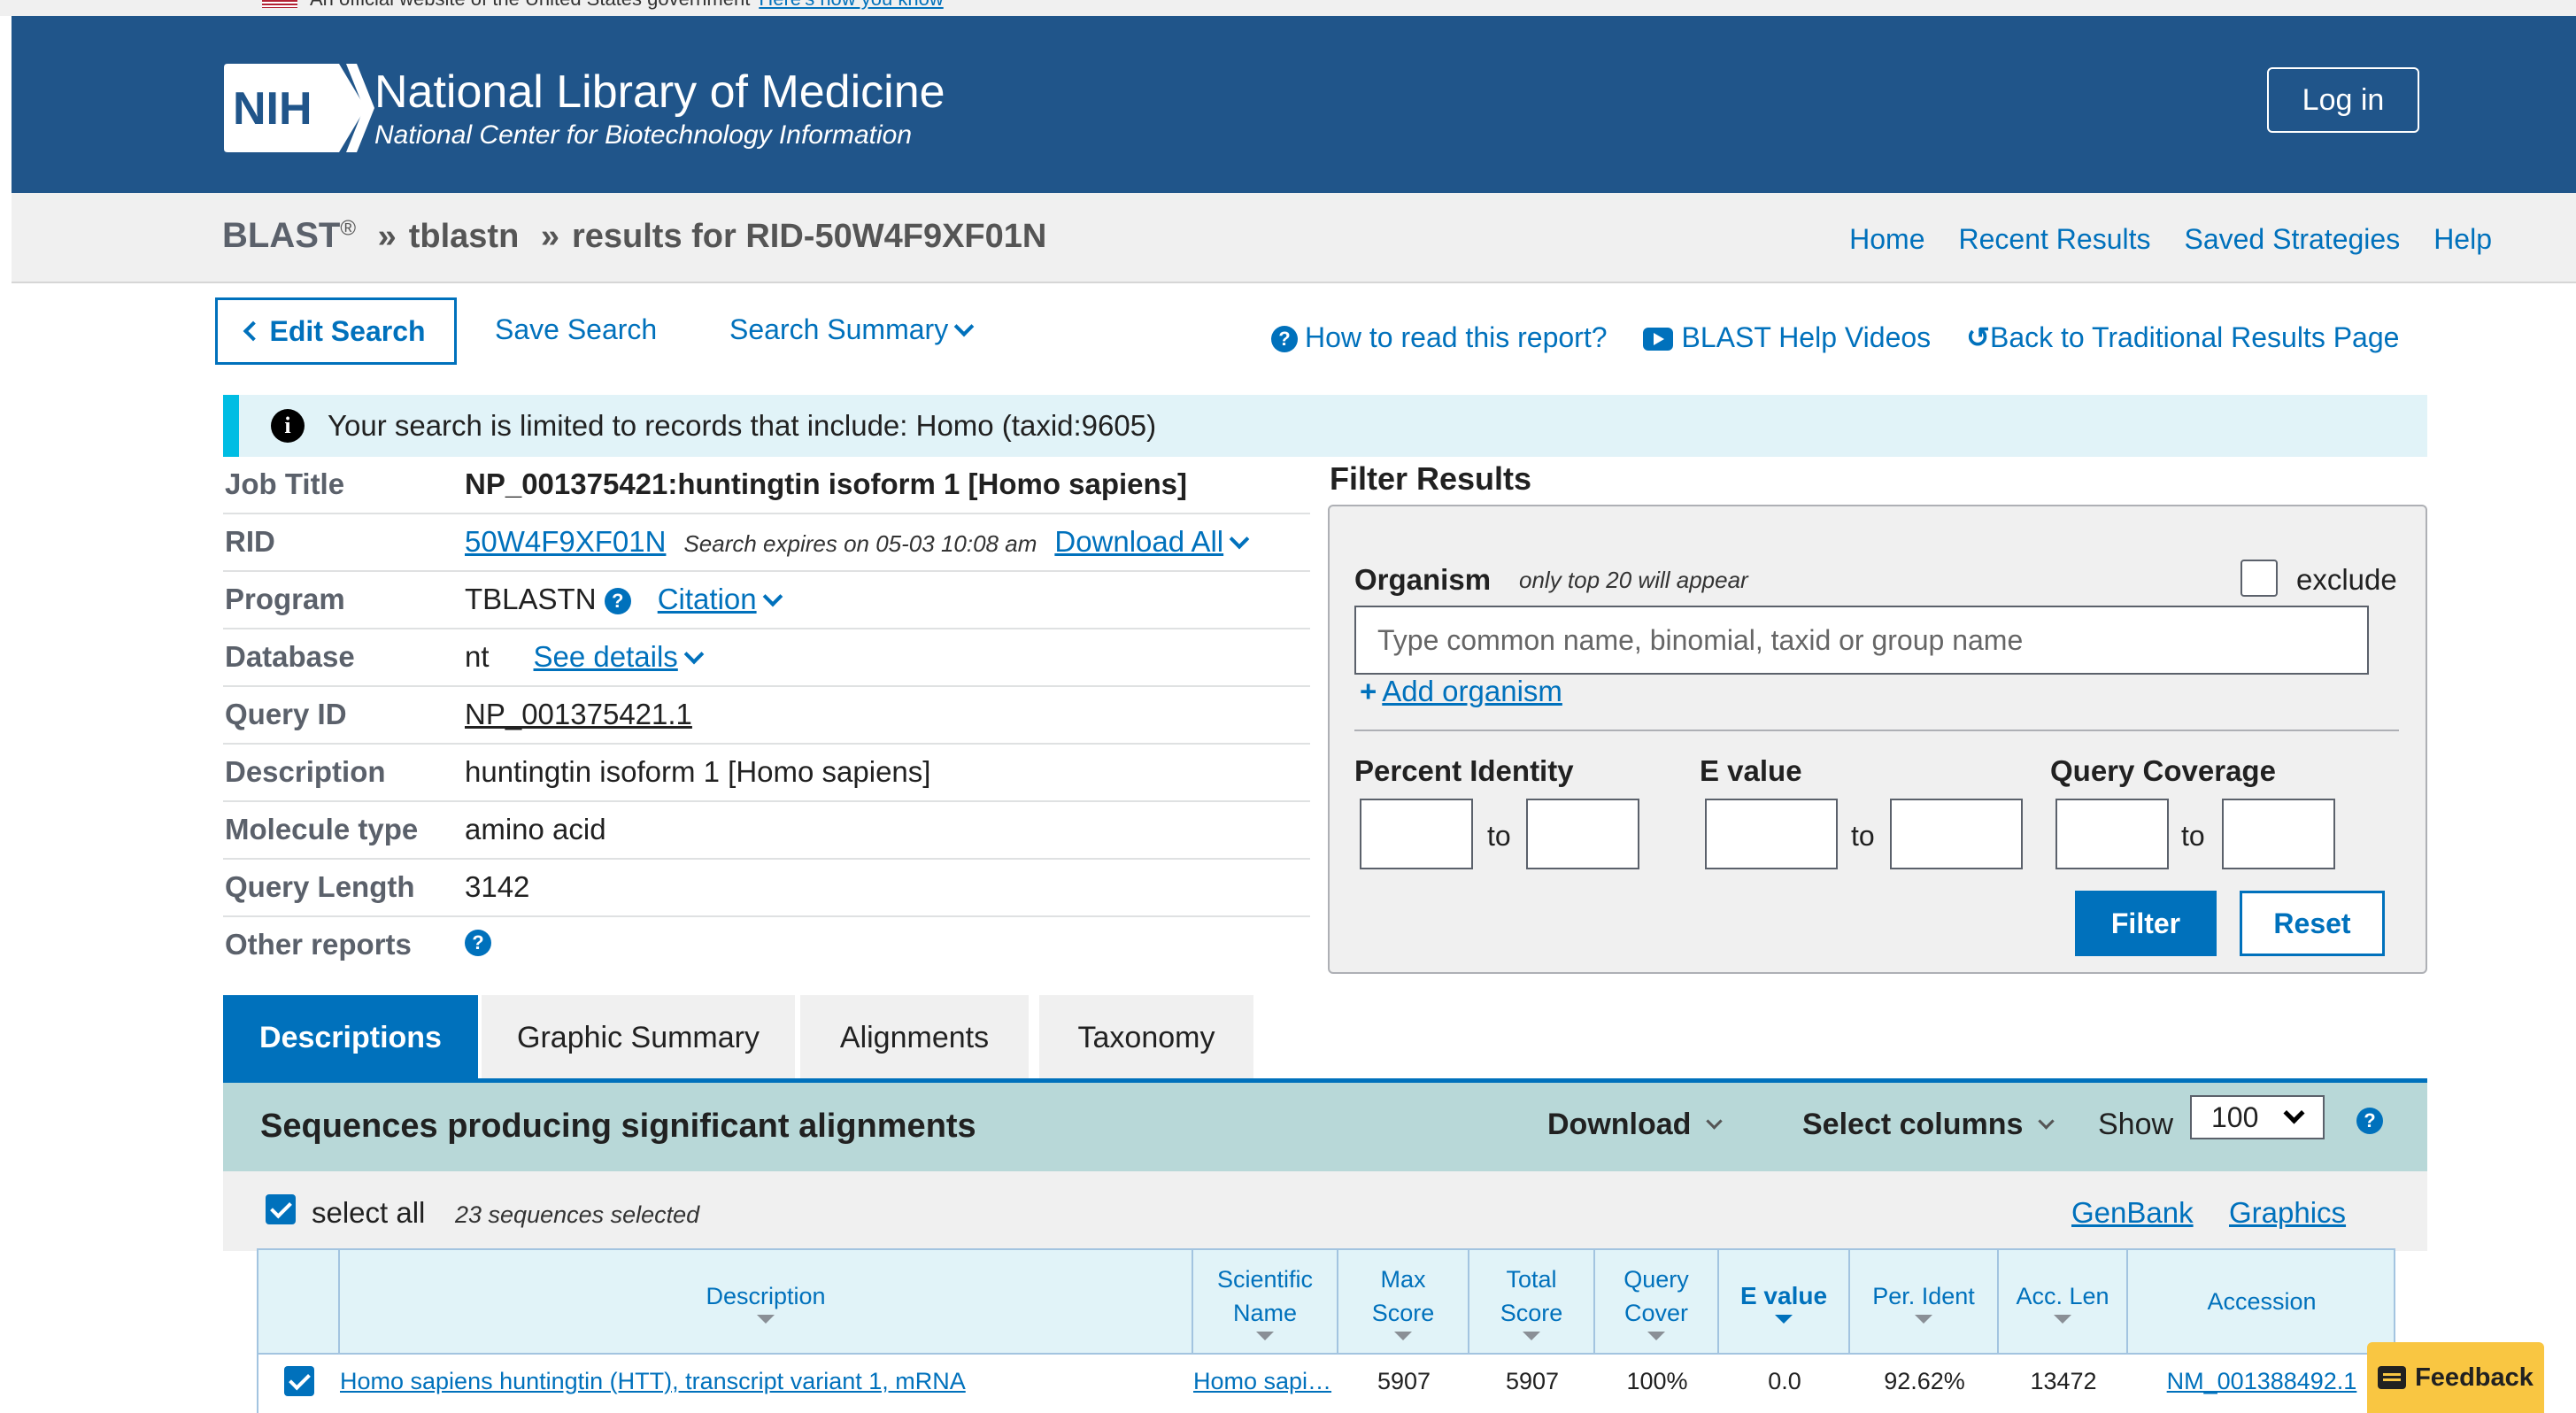 The image size is (2576, 1413). I want to click on query-coverage-from-input, so click(2112, 834).